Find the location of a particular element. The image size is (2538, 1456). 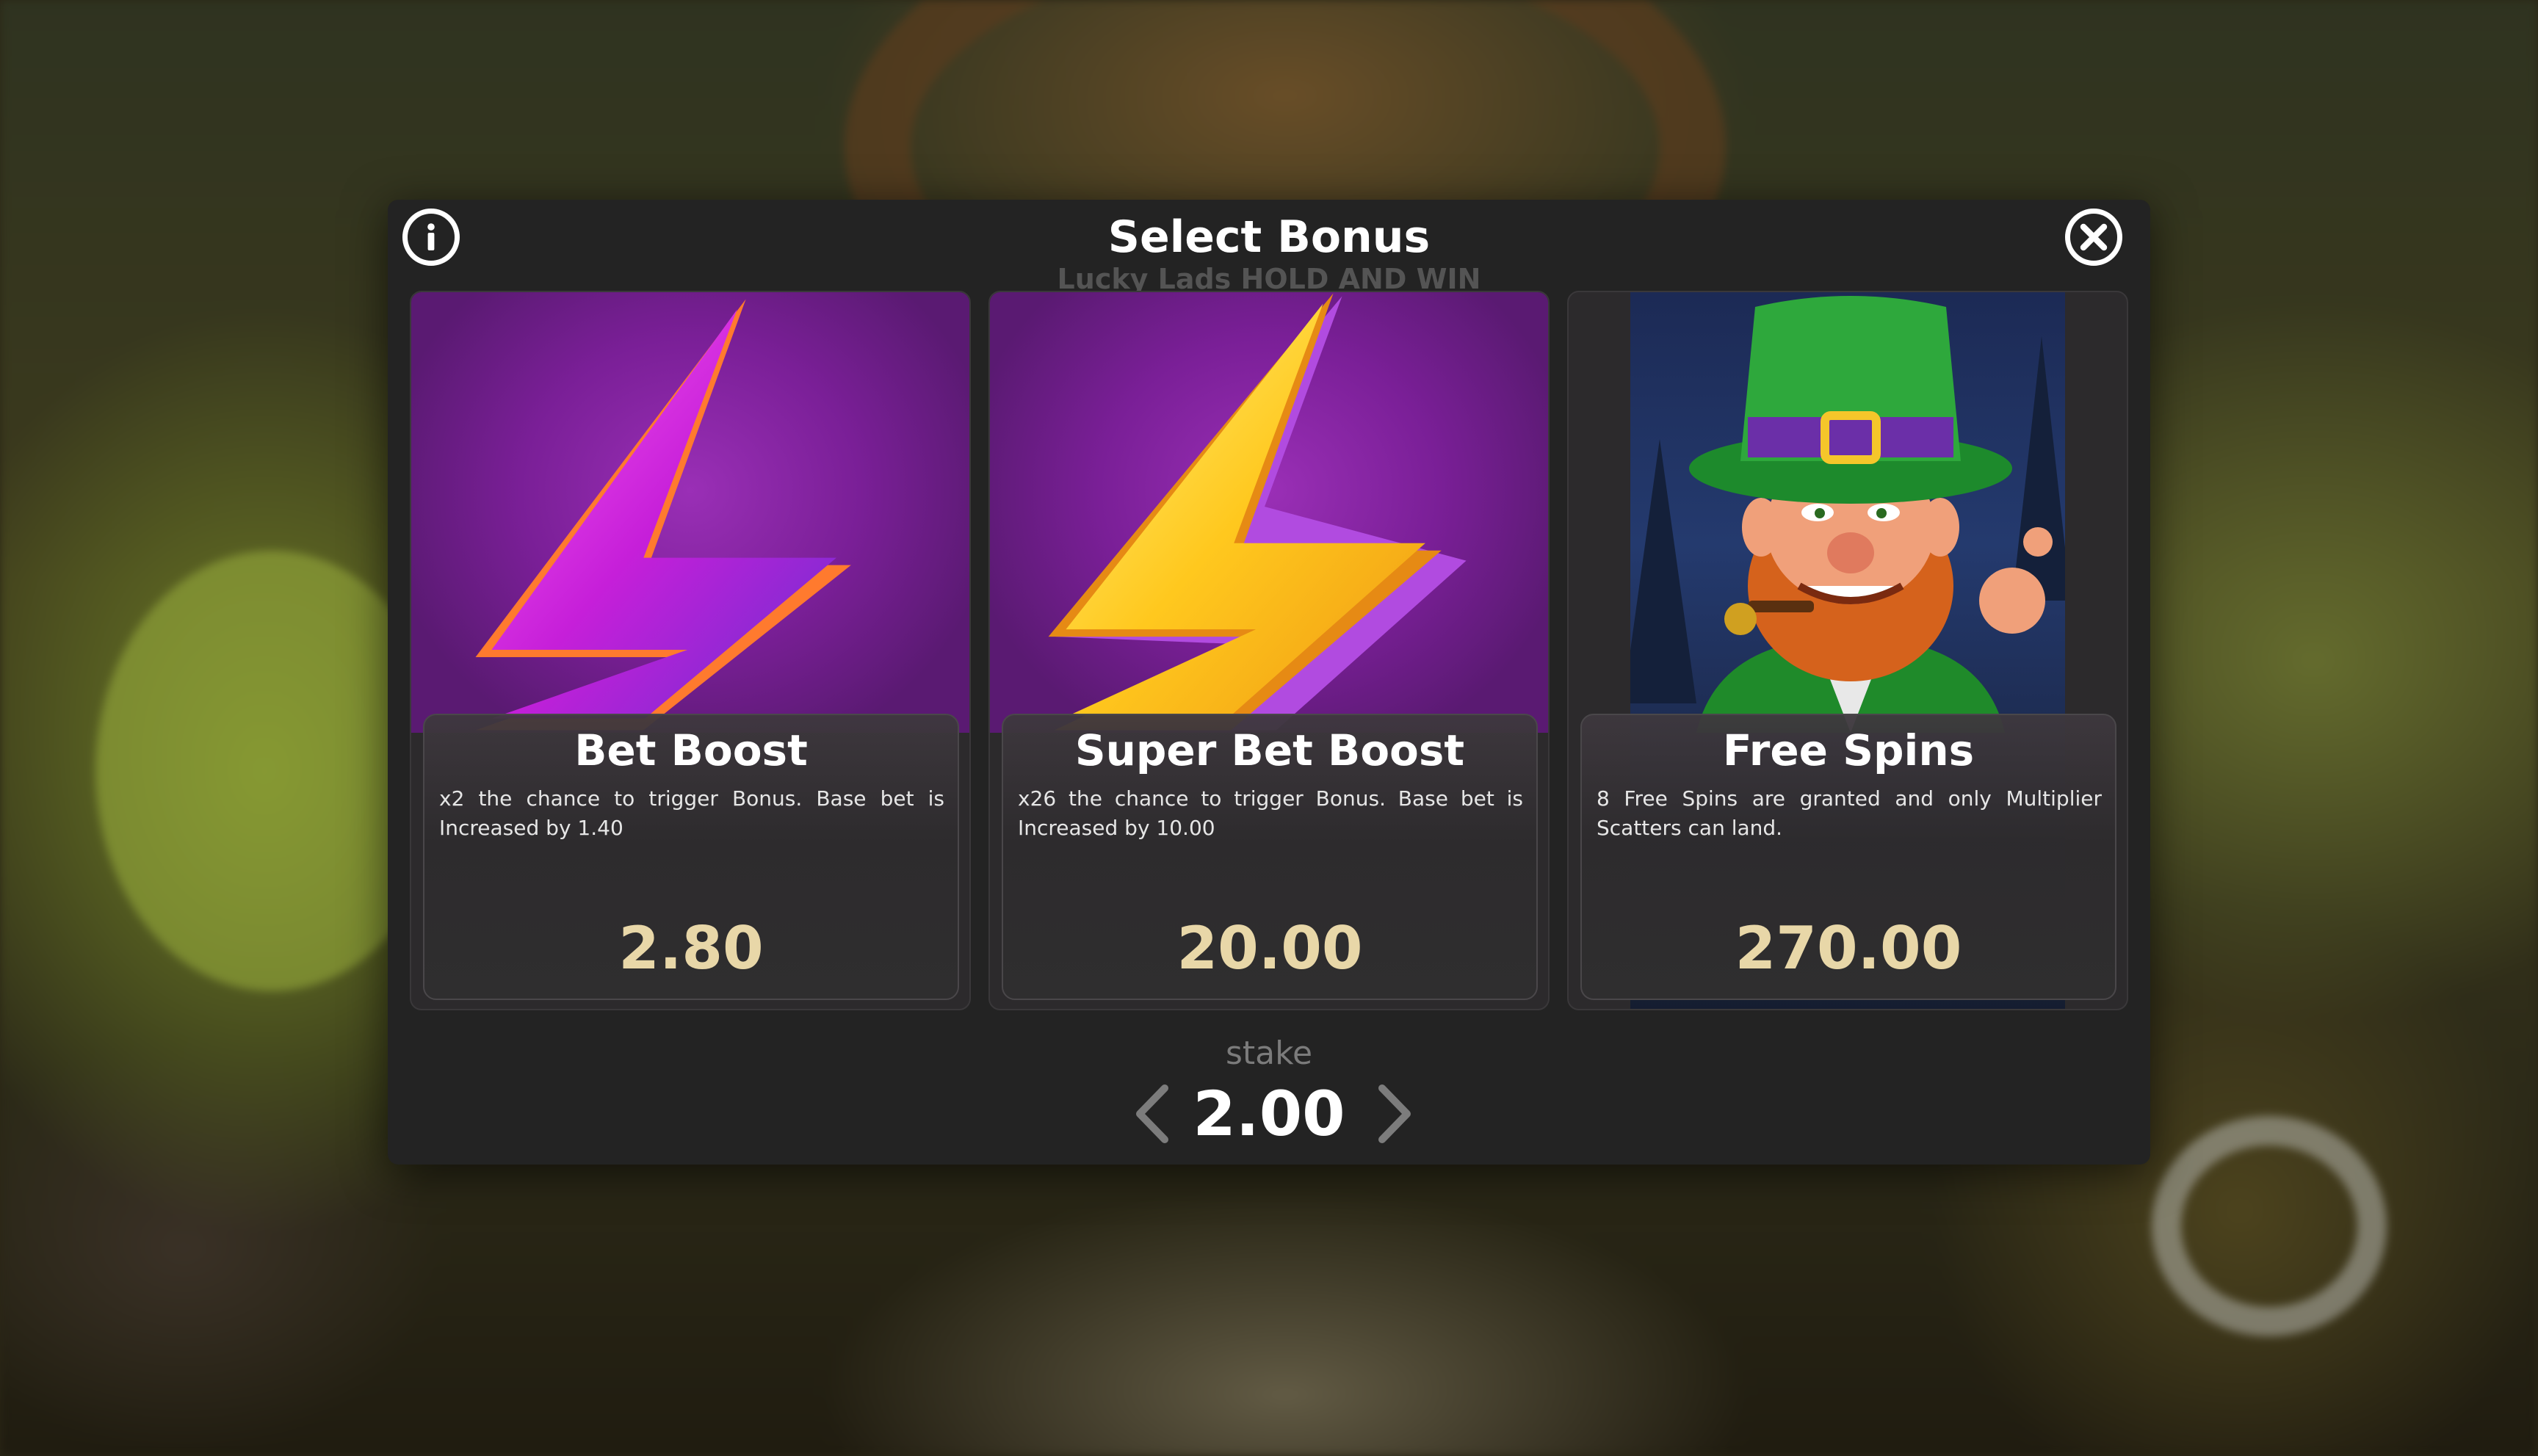

purple-lightning-bolt-image is located at coordinates (690, 512).